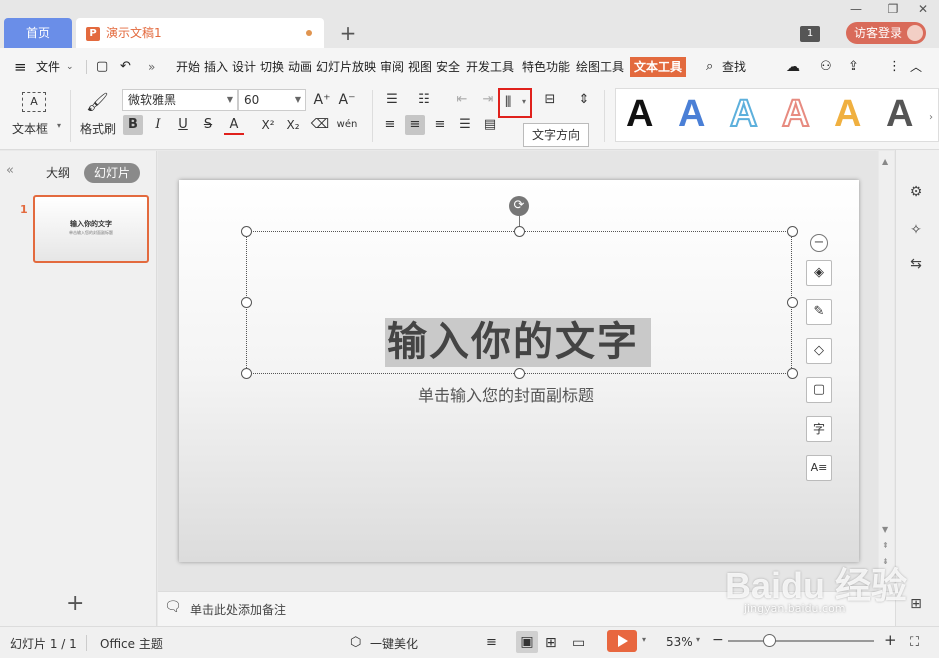 Image resolution: width=939 pixels, height=658 pixels. What do you see at coordinates (180, 100) in the screenshot?
I see `font-family-select: 微软雅黑 ▼` at bounding box center [180, 100].